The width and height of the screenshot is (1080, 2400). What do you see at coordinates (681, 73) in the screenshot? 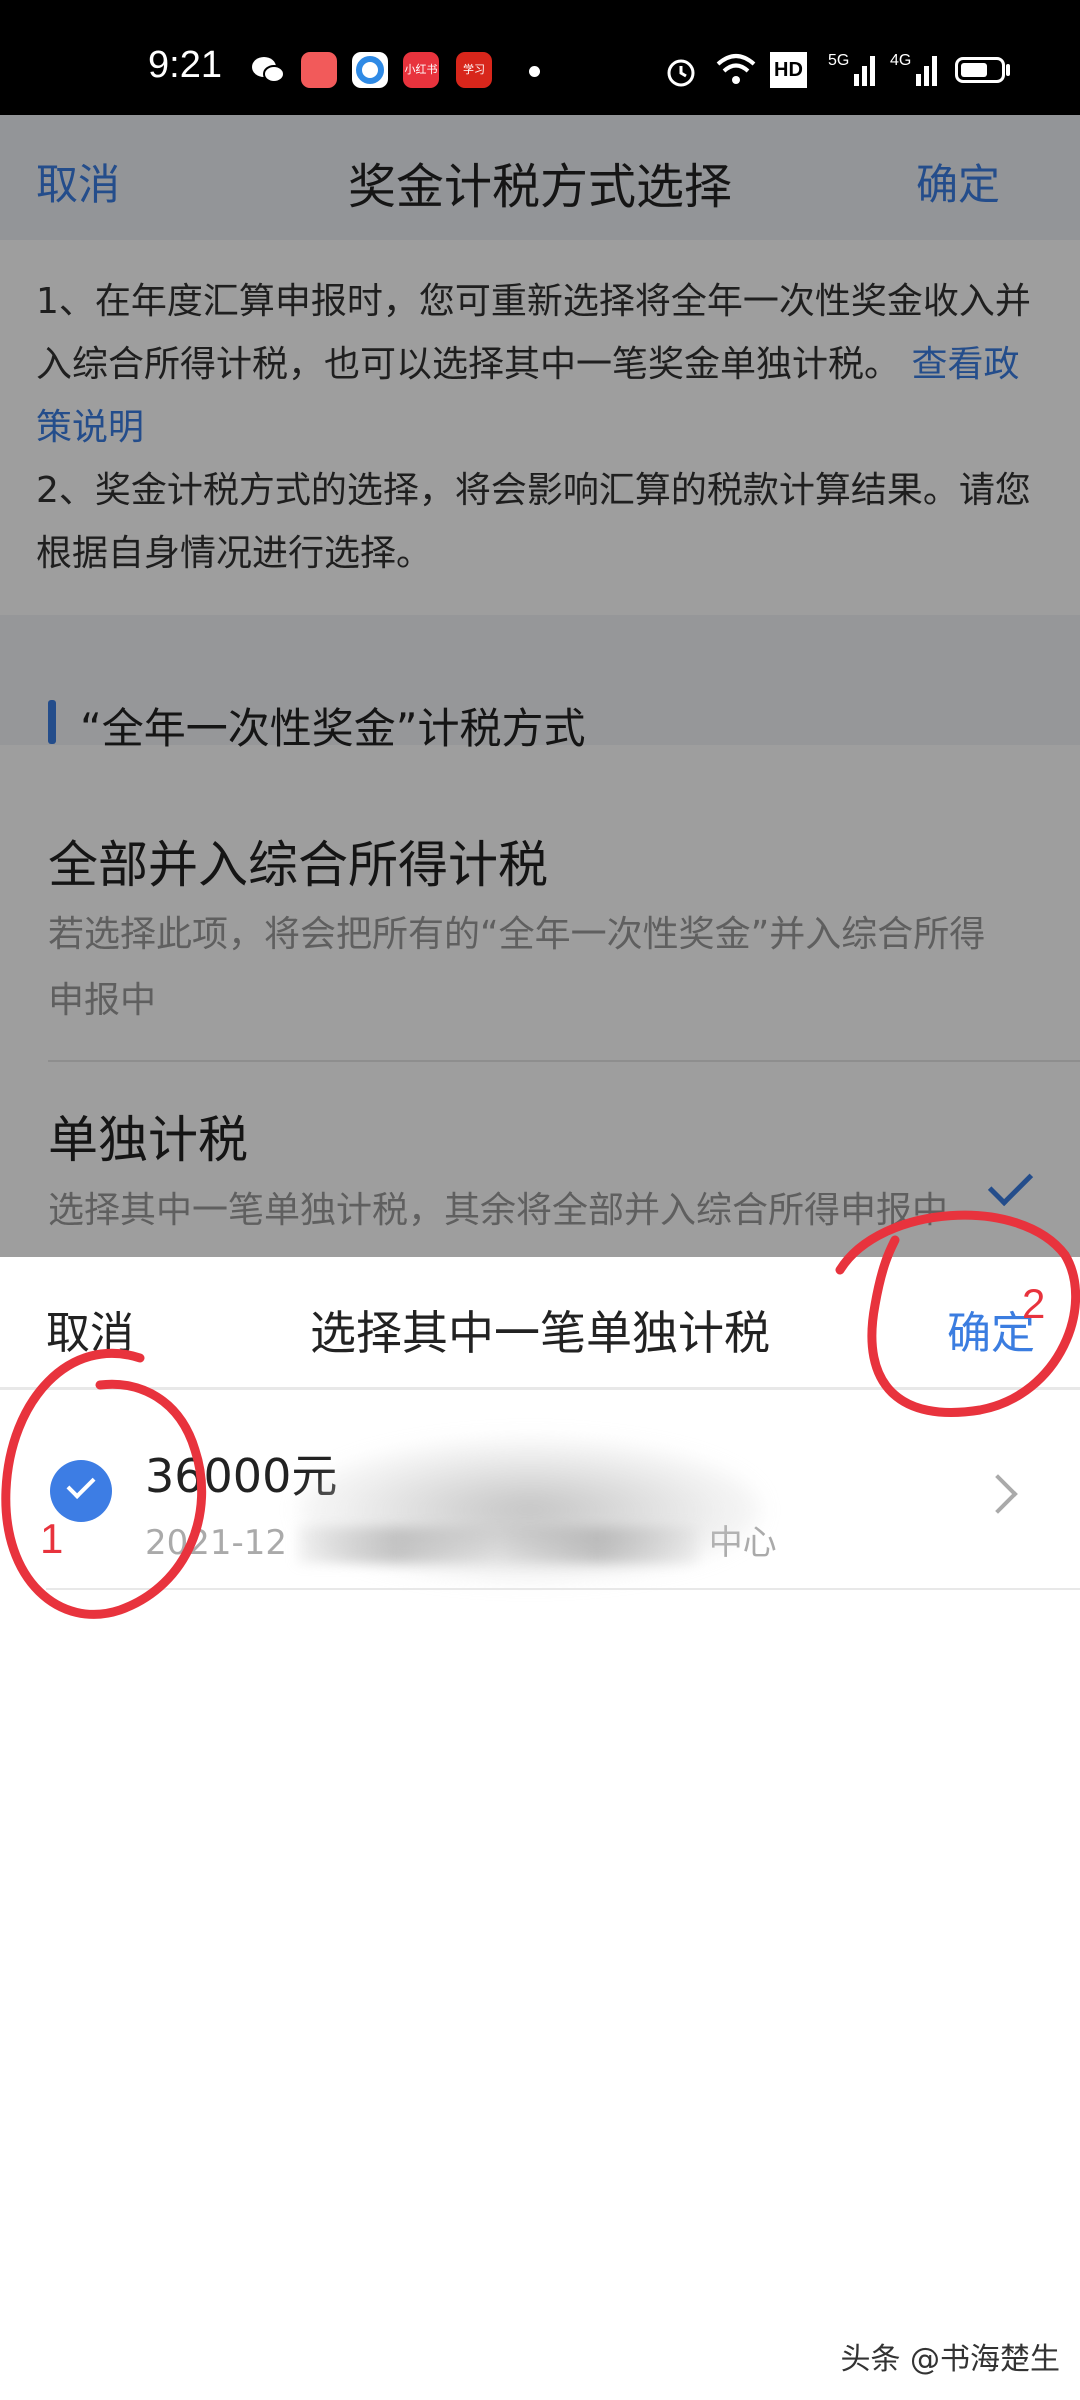
I see `alarm-icon` at bounding box center [681, 73].